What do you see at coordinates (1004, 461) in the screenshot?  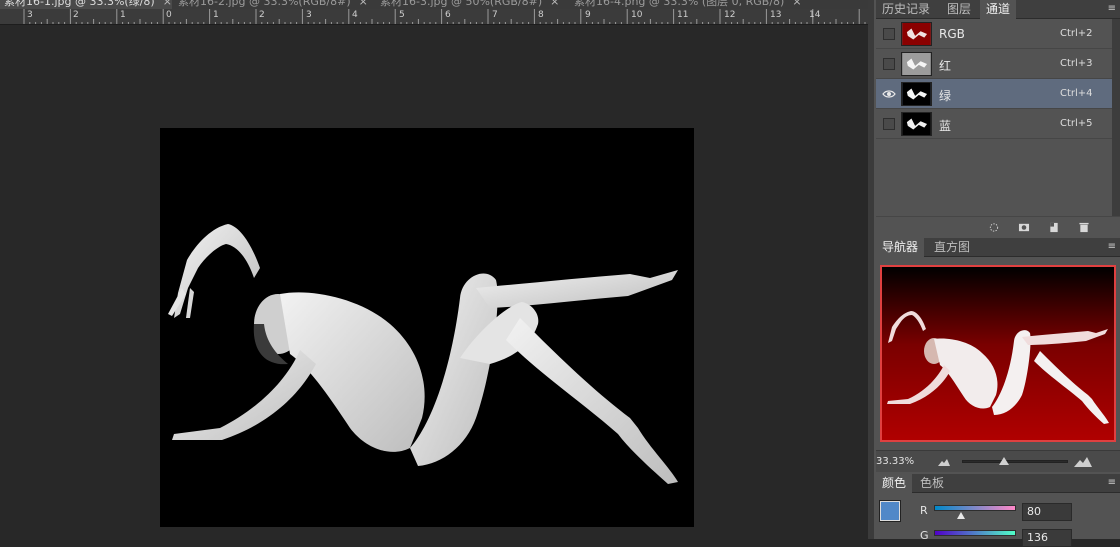 I see `zoom-slider-handle` at bounding box center [1004, 461].